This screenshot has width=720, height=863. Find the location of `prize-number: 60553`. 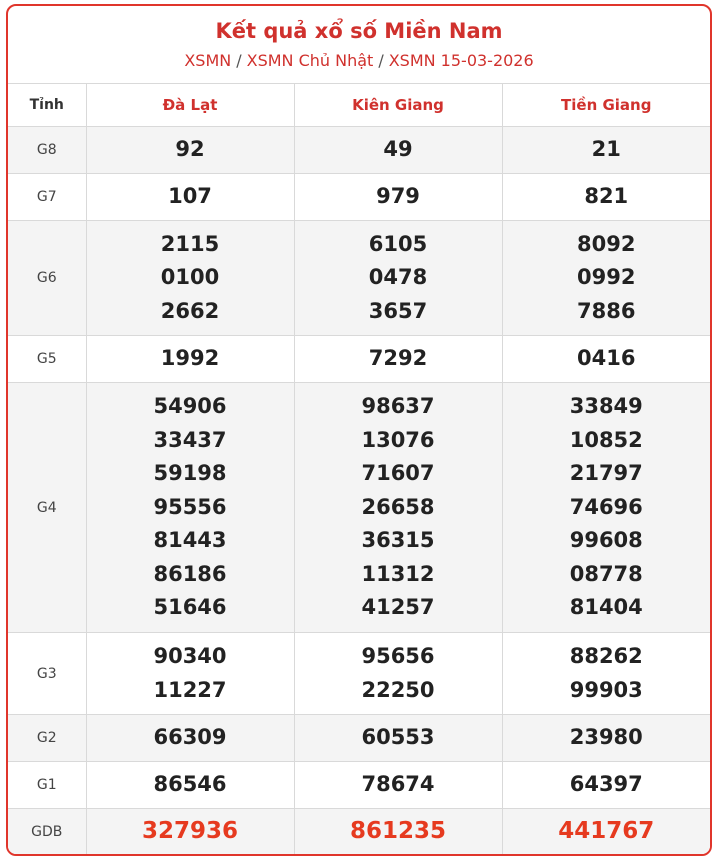

prize-number: 60553 is located at coordinates (398, 737).